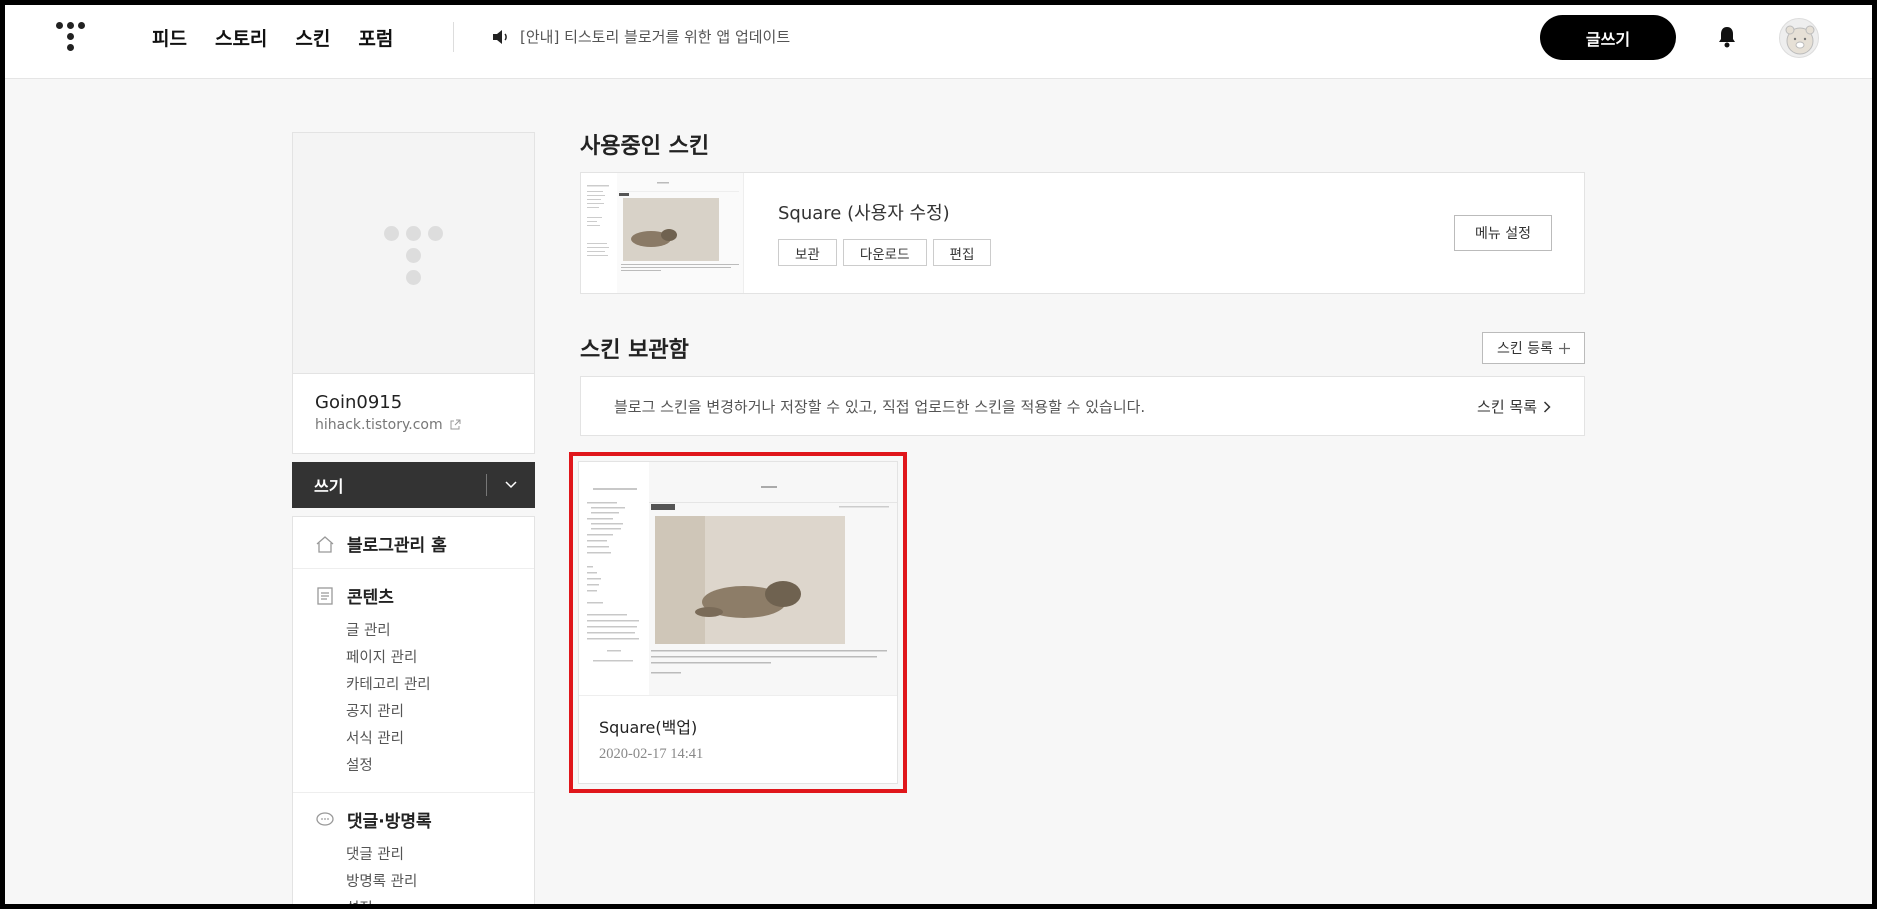 This screenshot has width=1877, height=909. I want to click on archive-button: 보관, so click(807, 252).